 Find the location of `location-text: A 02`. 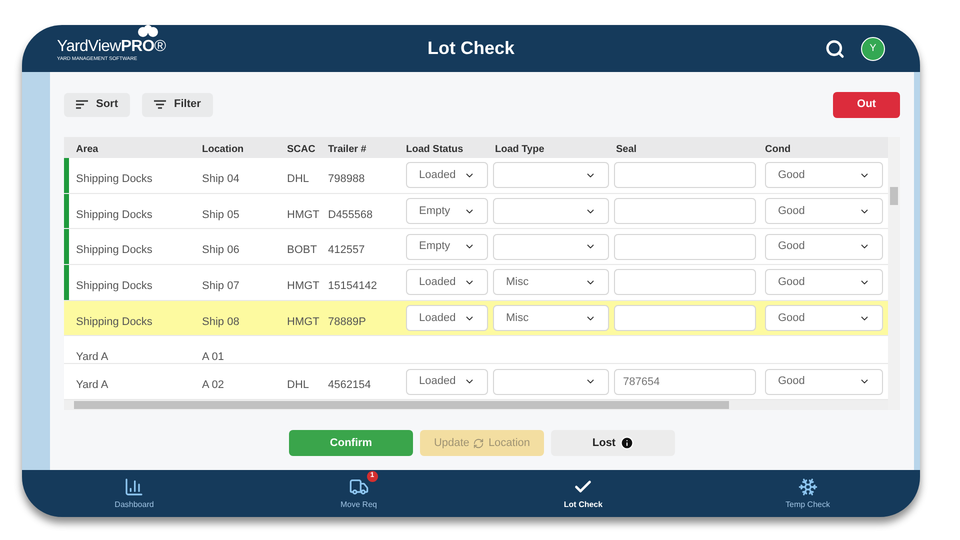

location-text: A 02 is located at coordinates (213, 385).